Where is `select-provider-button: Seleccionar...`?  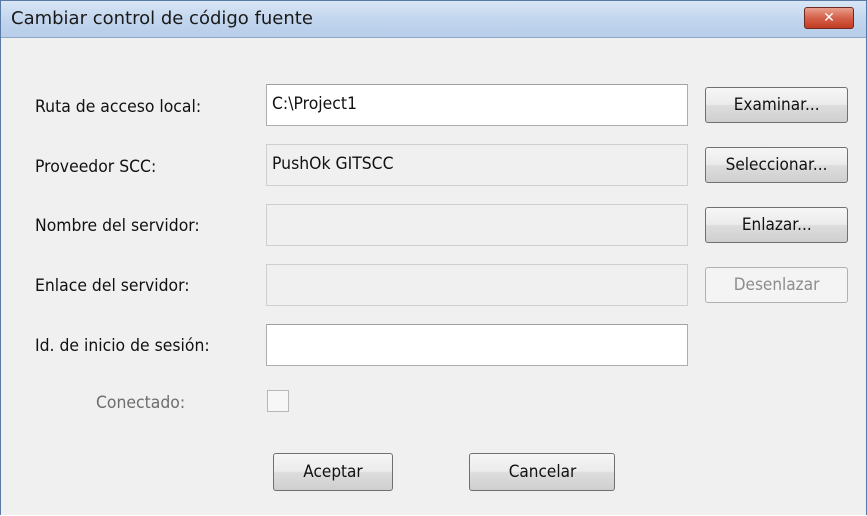 select-provider-button: Seleccionar... is located at coordinates (776, 165).